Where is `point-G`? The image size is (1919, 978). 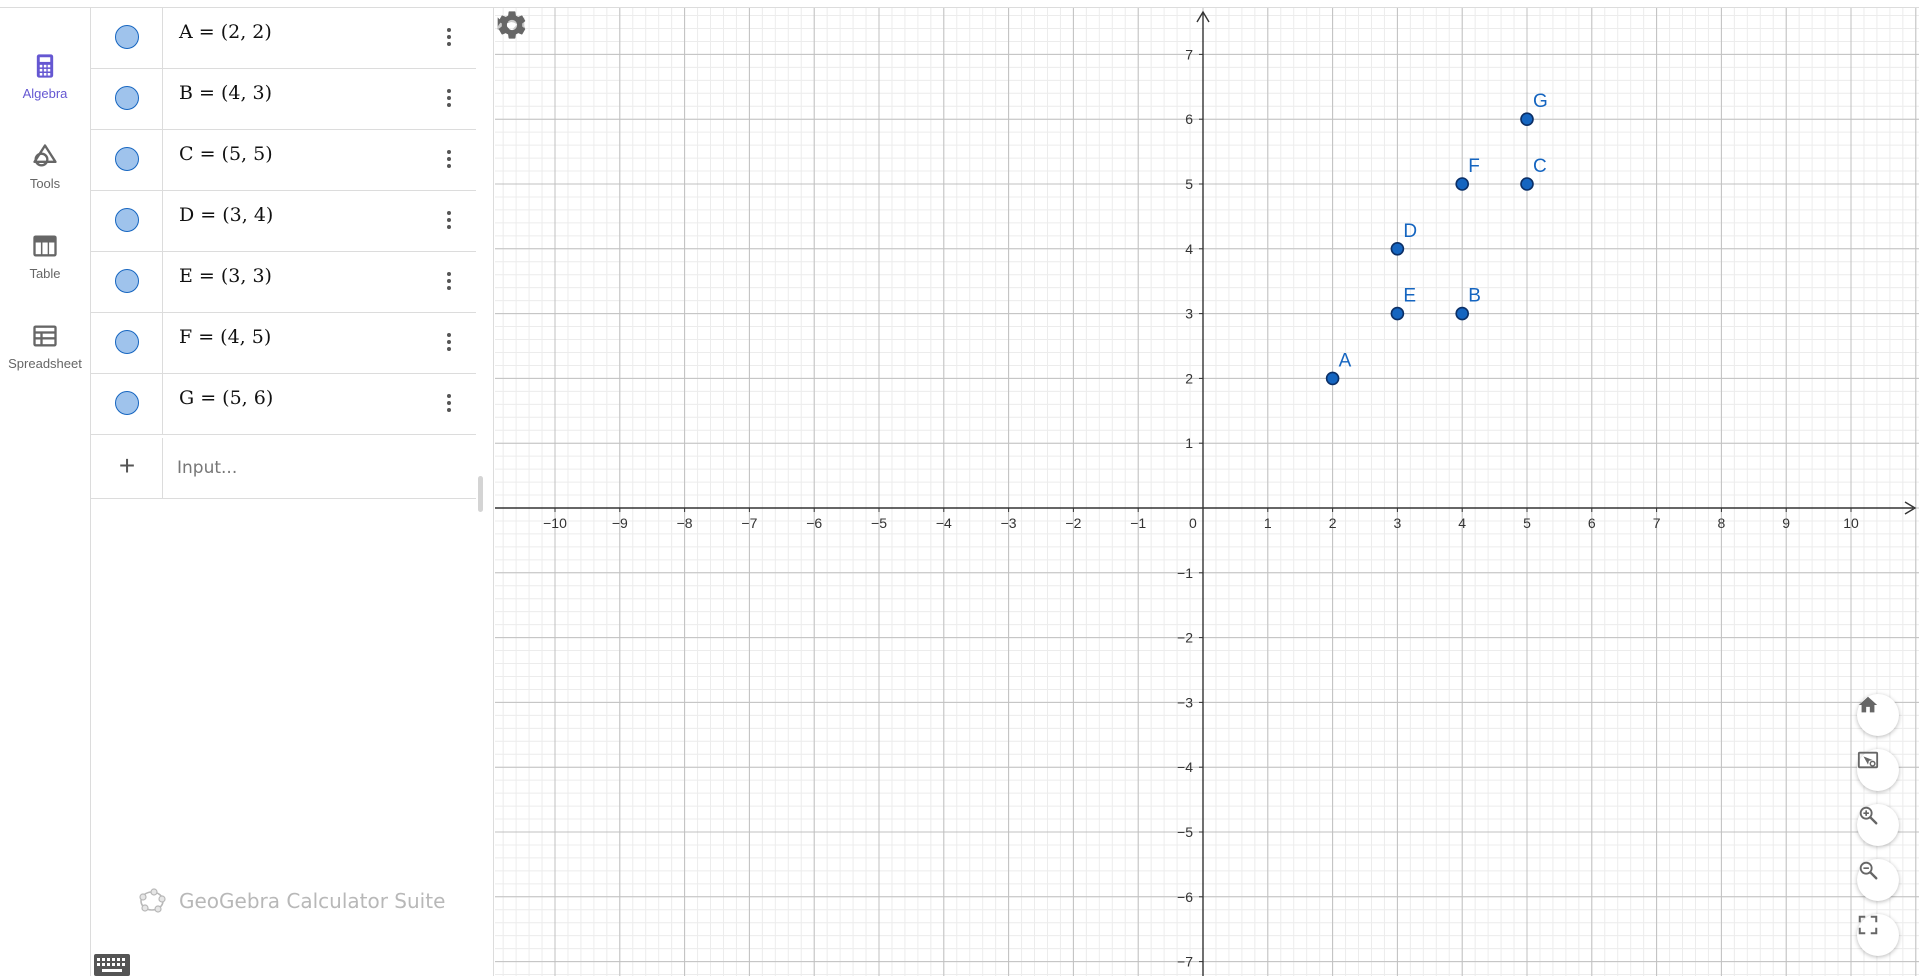 point-G is located at coordinates (1527, 119).